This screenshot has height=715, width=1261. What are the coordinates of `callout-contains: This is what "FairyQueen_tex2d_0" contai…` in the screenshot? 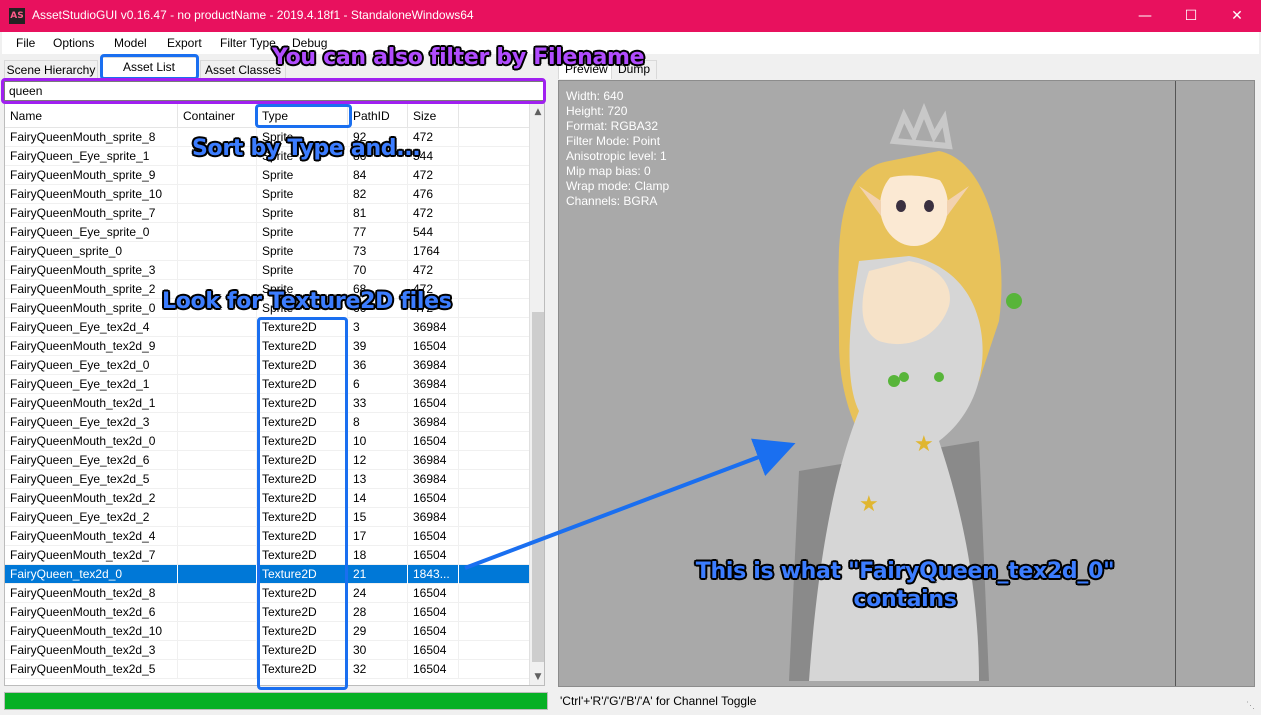 It's located at (905, 586).